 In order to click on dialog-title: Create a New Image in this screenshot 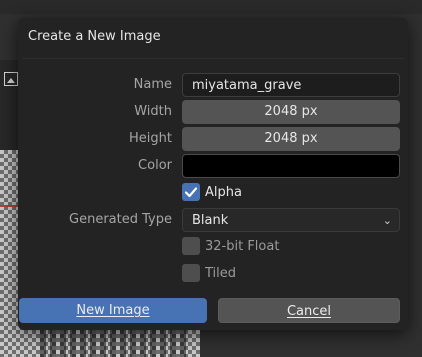, I will do `click(94, 36)`.